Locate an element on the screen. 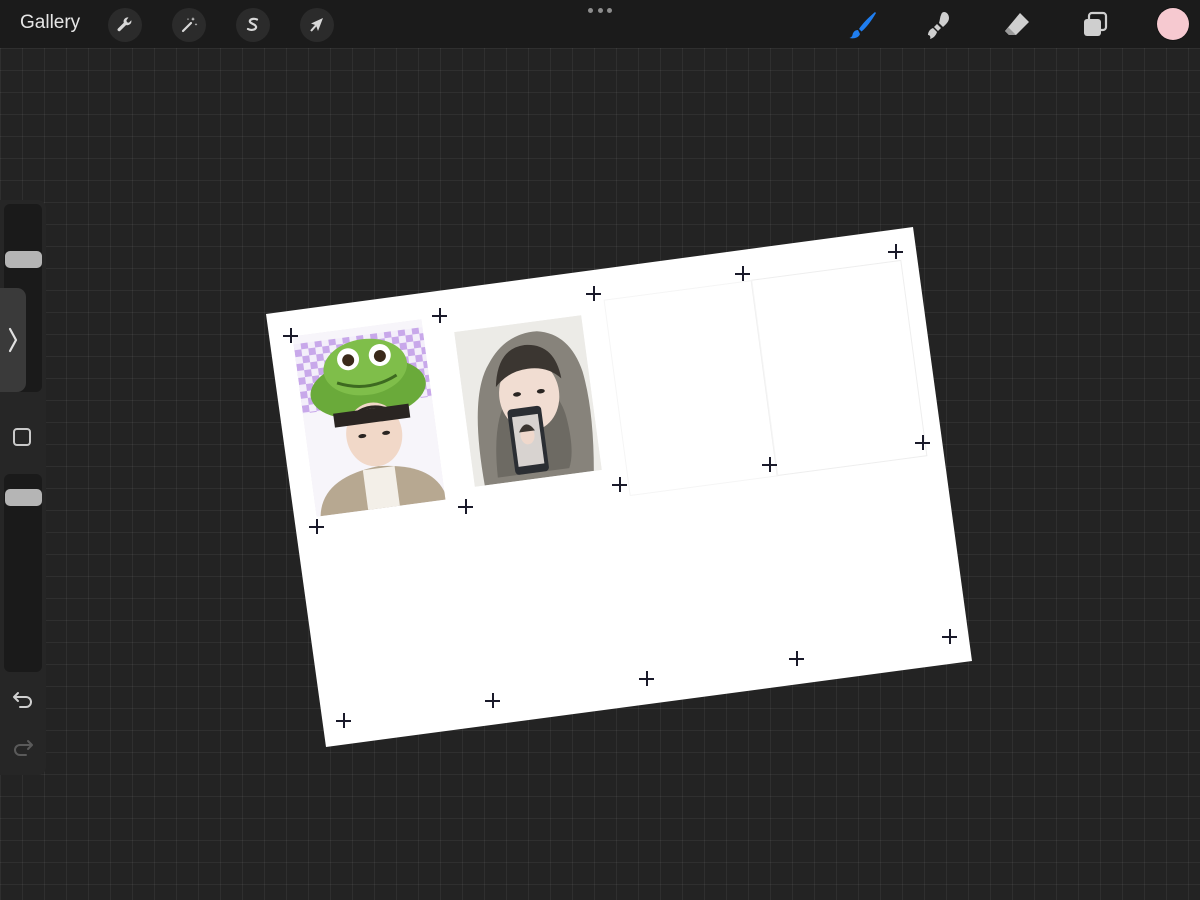 The width and height of the screenshot is (1200, 900). sidebar-collapse-tab is located at coordinates (13, 340).